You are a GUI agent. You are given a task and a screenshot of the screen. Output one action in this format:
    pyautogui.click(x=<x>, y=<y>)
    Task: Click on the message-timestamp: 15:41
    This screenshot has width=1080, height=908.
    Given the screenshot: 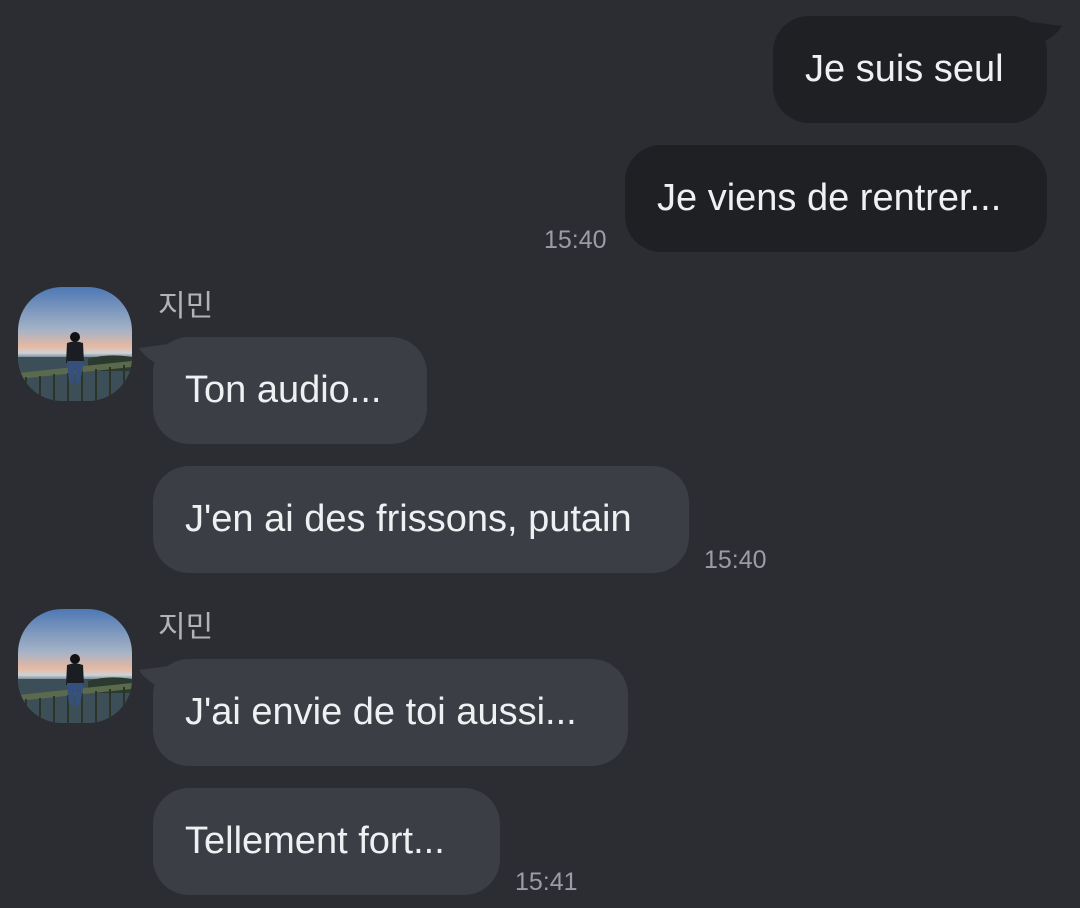 What is the action you would take?
    pyautogui.click(x=546, y=882)
    